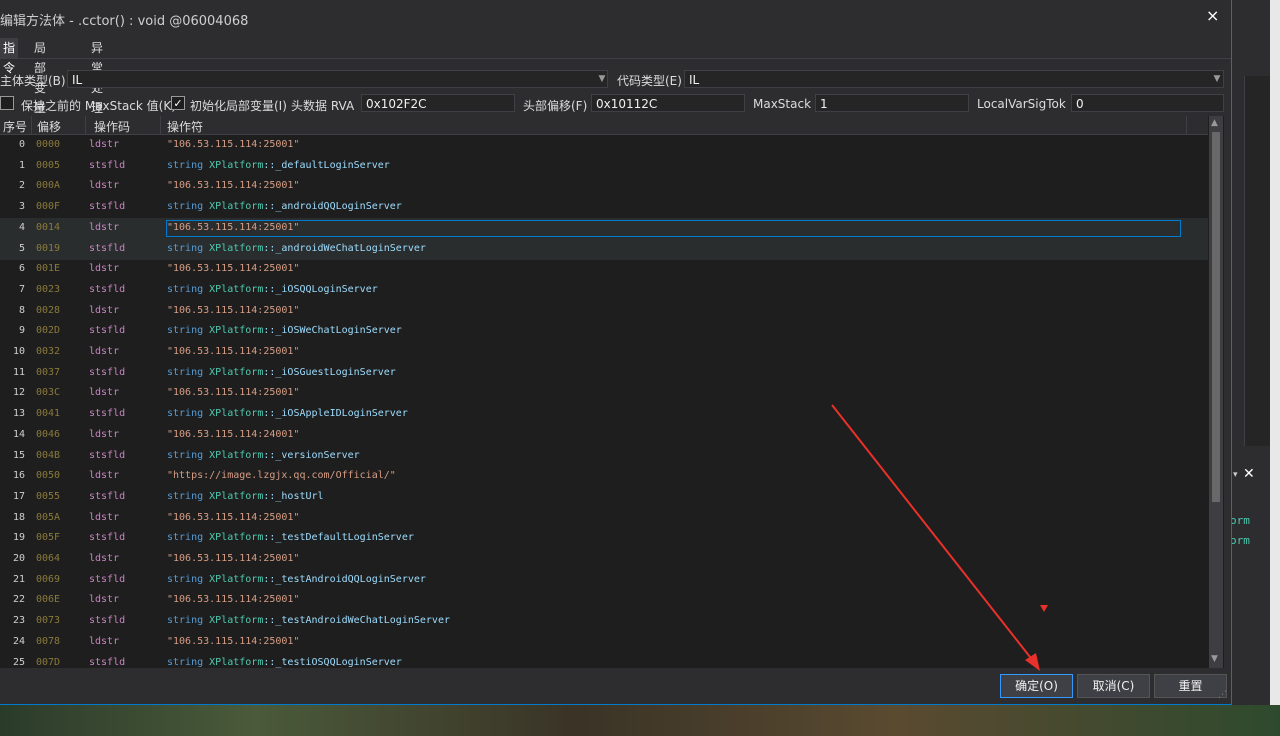 The height and width of the screenshot is (736, 1280). I want to click on annotation-arrow-overlay, so click(939, 537).